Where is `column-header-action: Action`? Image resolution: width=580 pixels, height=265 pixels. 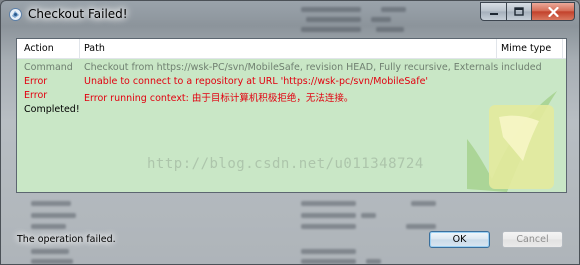
column-header-action: Action is located at coordinates (39, 48).